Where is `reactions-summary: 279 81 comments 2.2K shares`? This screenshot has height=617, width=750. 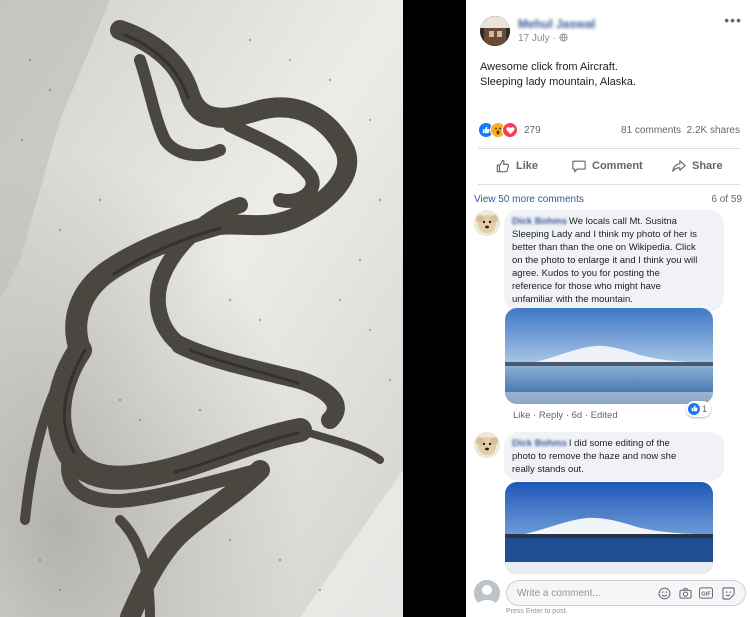
reactions-summary: 279 81 comments 2.2K shares is located at coordinates (609, 131).